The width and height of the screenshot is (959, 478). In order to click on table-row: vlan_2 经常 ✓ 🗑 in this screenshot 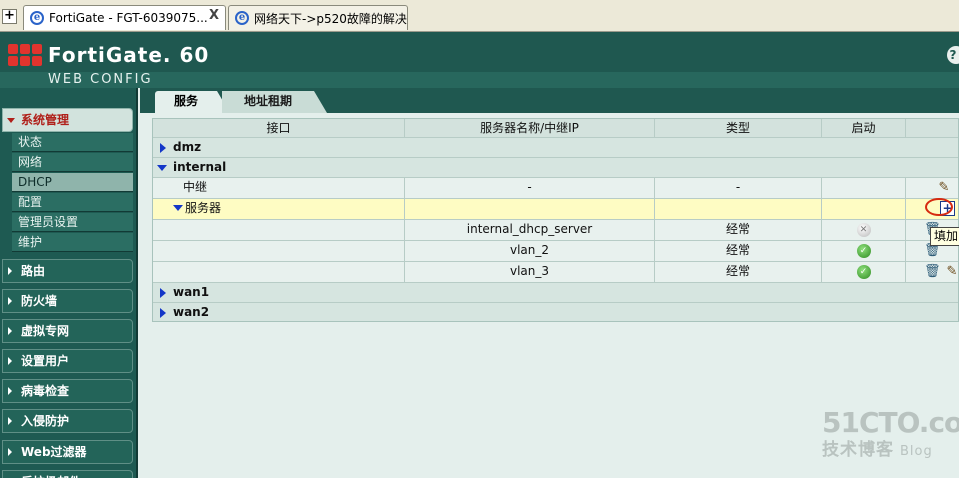, I will do `click(555, 251)`.